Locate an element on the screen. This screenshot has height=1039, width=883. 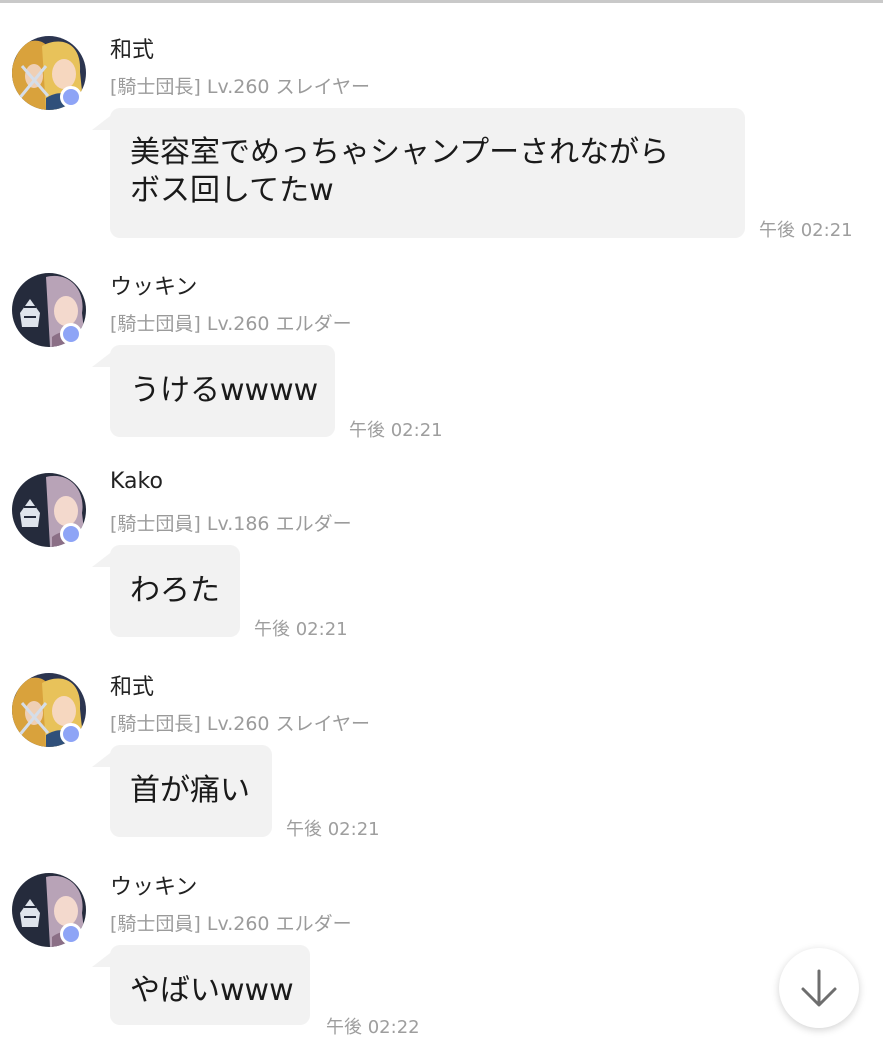
message-bubble: うけるwwww is located at coordinates (222, 391).